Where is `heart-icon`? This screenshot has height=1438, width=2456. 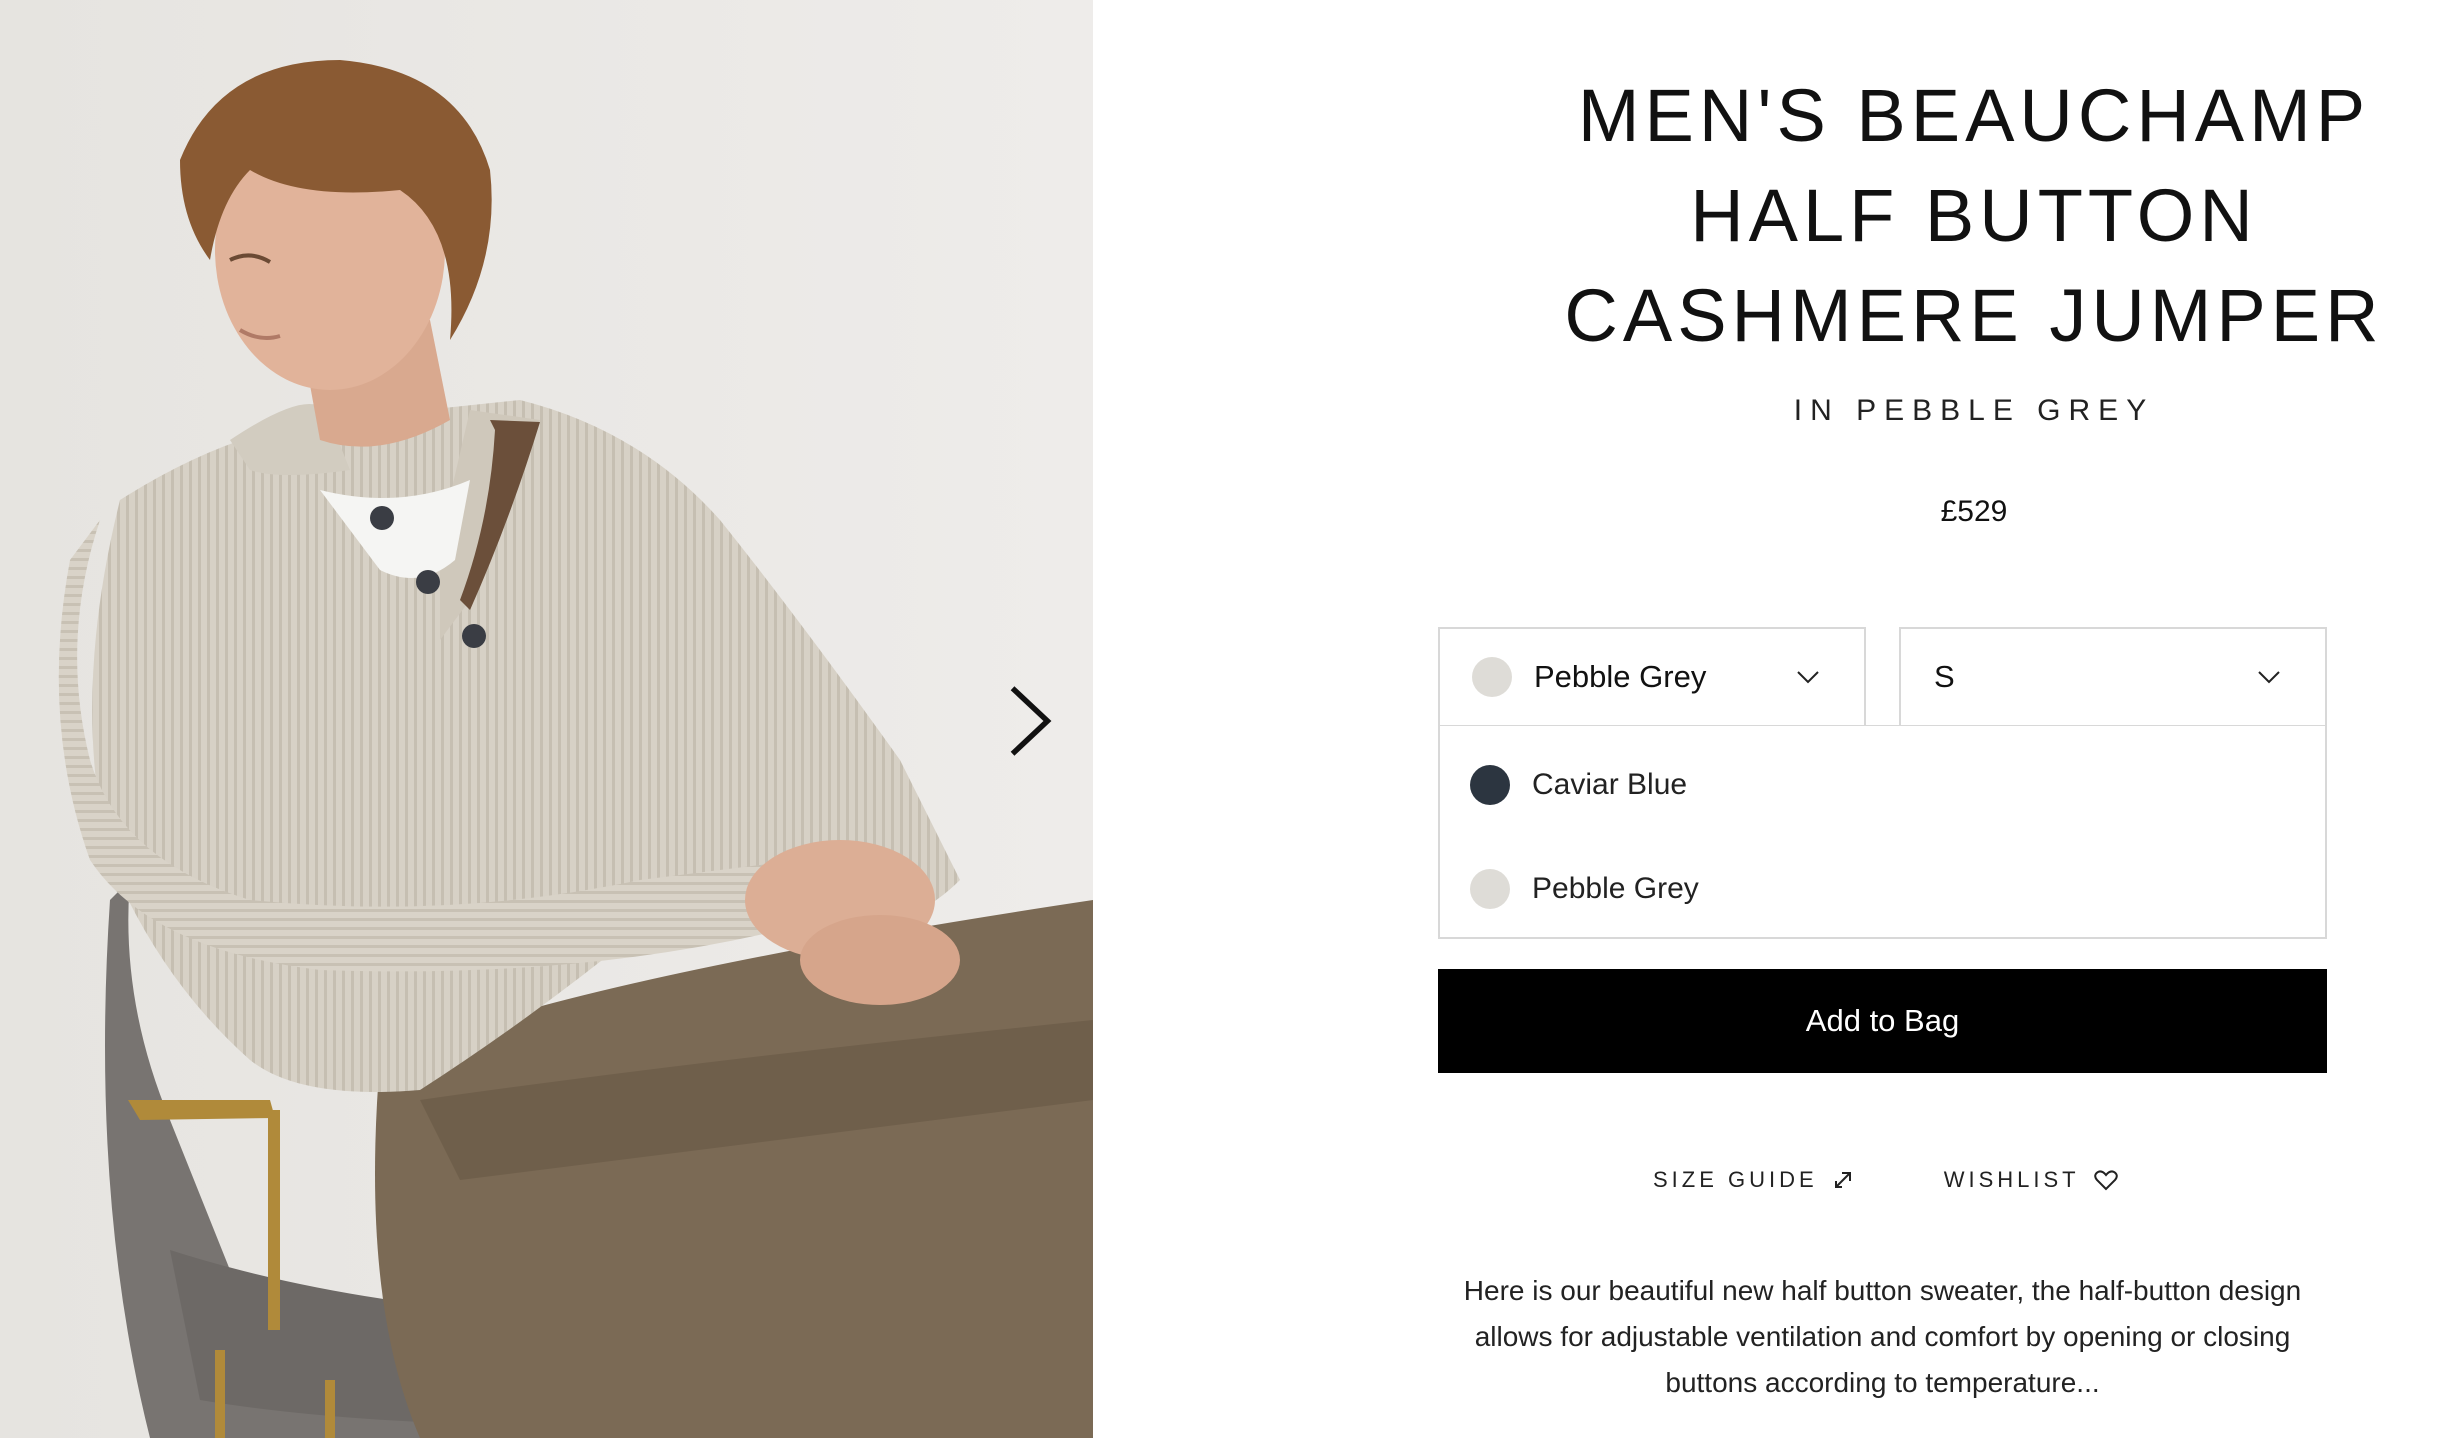 heart-icon is located at coordinates (2105, 1180).